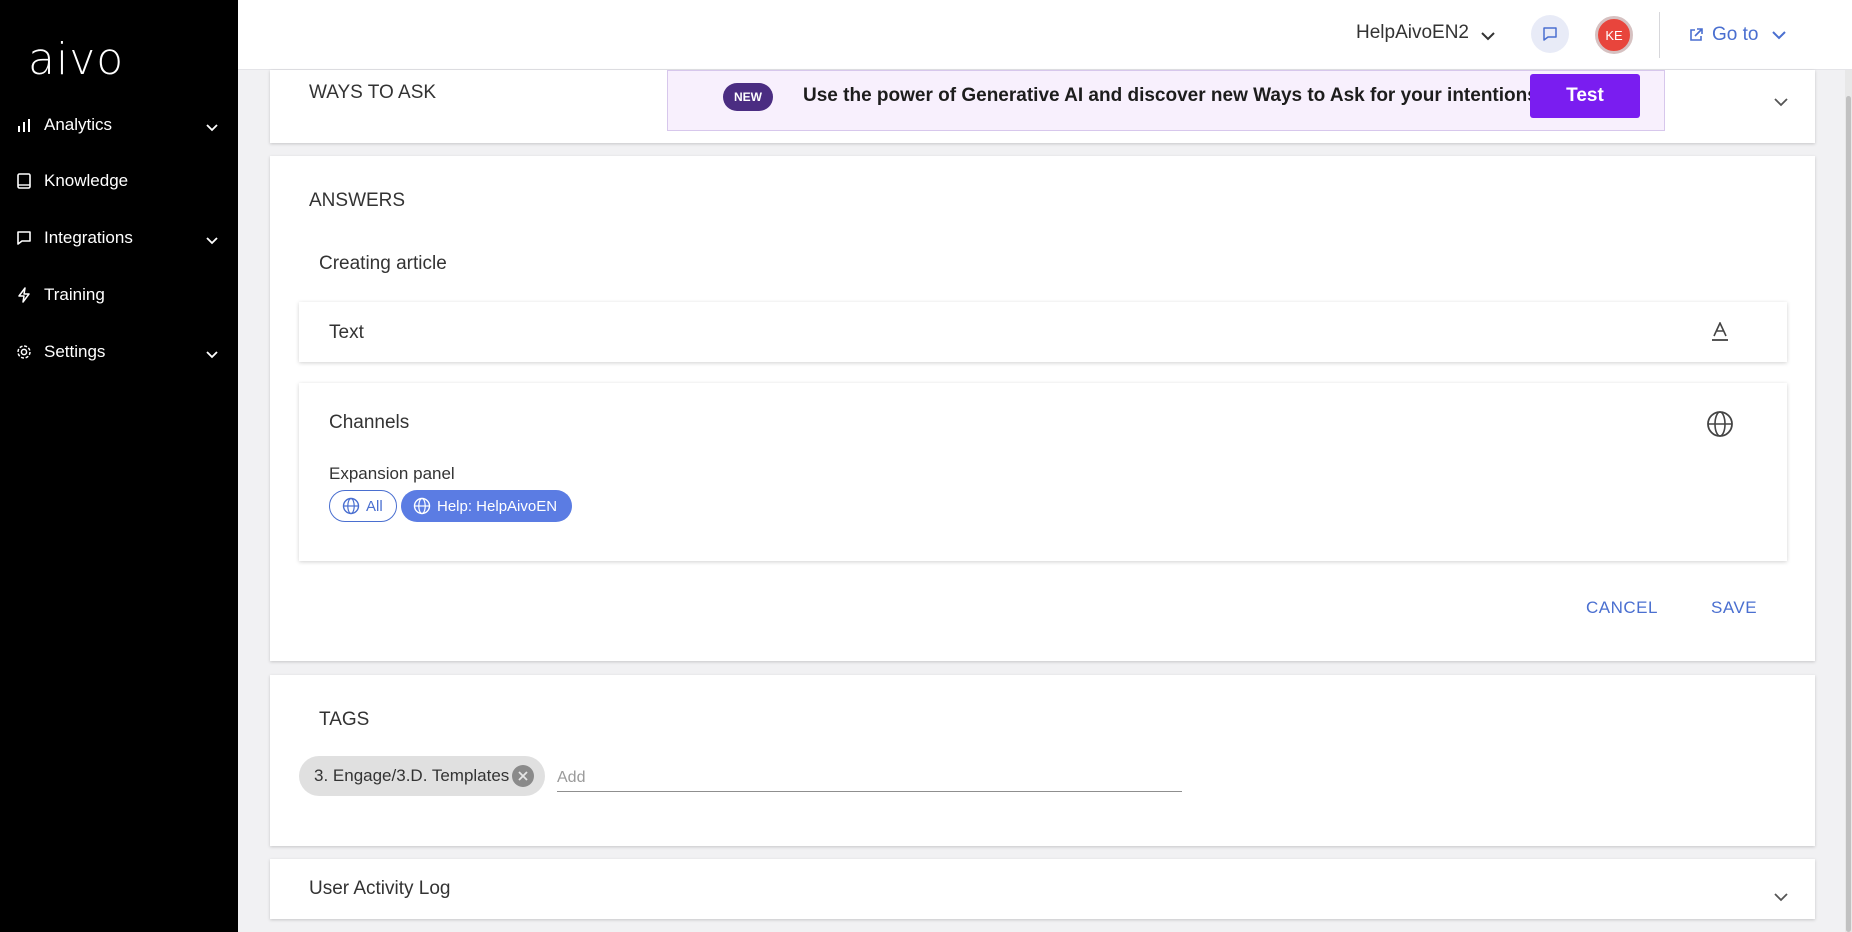  I want to click on scrollbar-thumb, so click(1848, 514).